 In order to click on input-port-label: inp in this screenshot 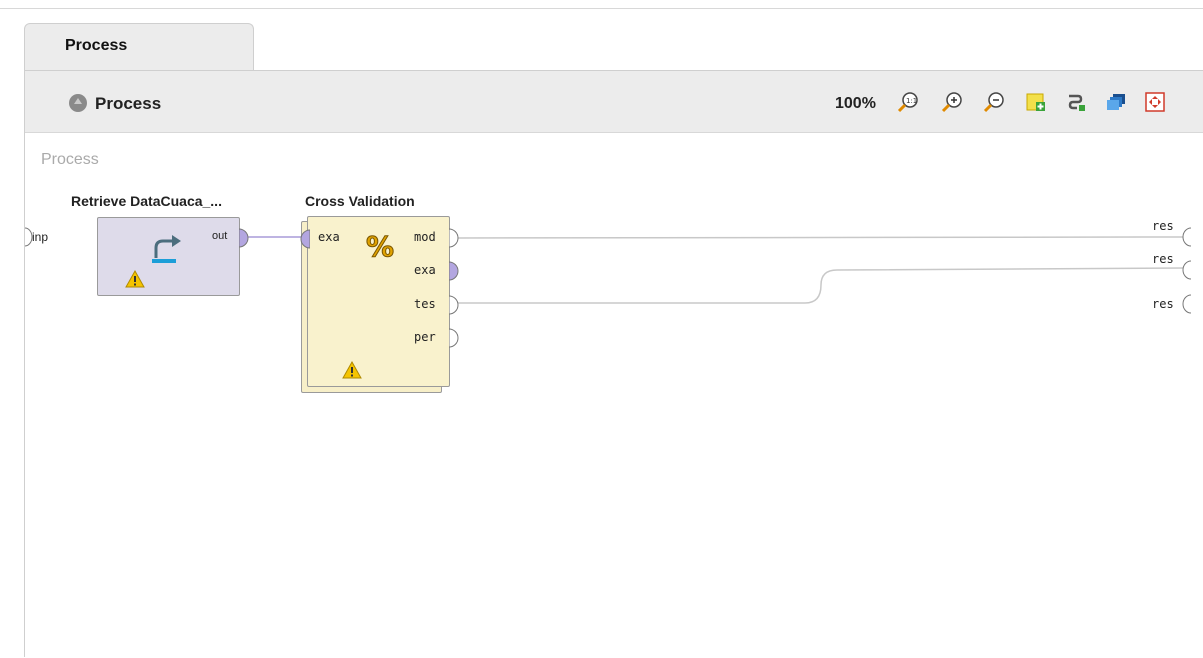, I will do `click(40, 237)`.